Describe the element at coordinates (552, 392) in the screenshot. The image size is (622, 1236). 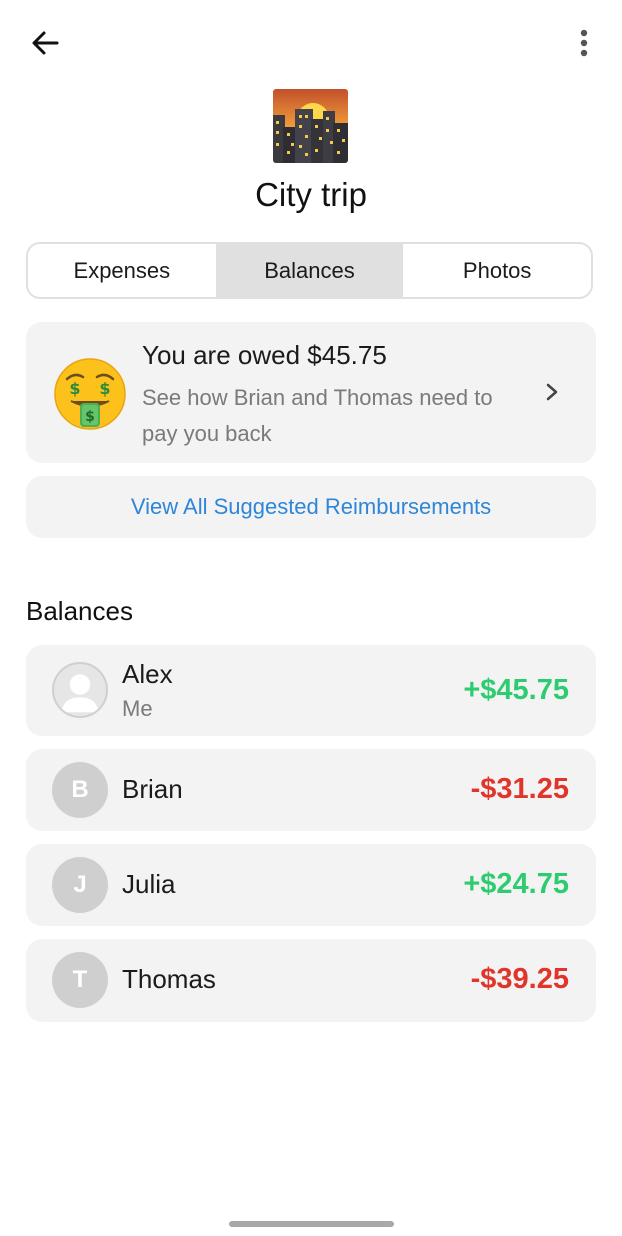
I see `chevron-right-icon` at that location.